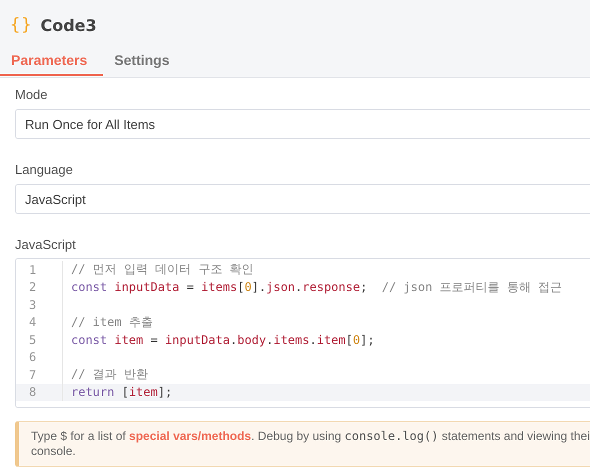 This screenshot has height=476, width=590. What do you see at coordinates (302, 199) in the screenshot?
I see `select-field: JavaScript` at bounding box center [302, 199].